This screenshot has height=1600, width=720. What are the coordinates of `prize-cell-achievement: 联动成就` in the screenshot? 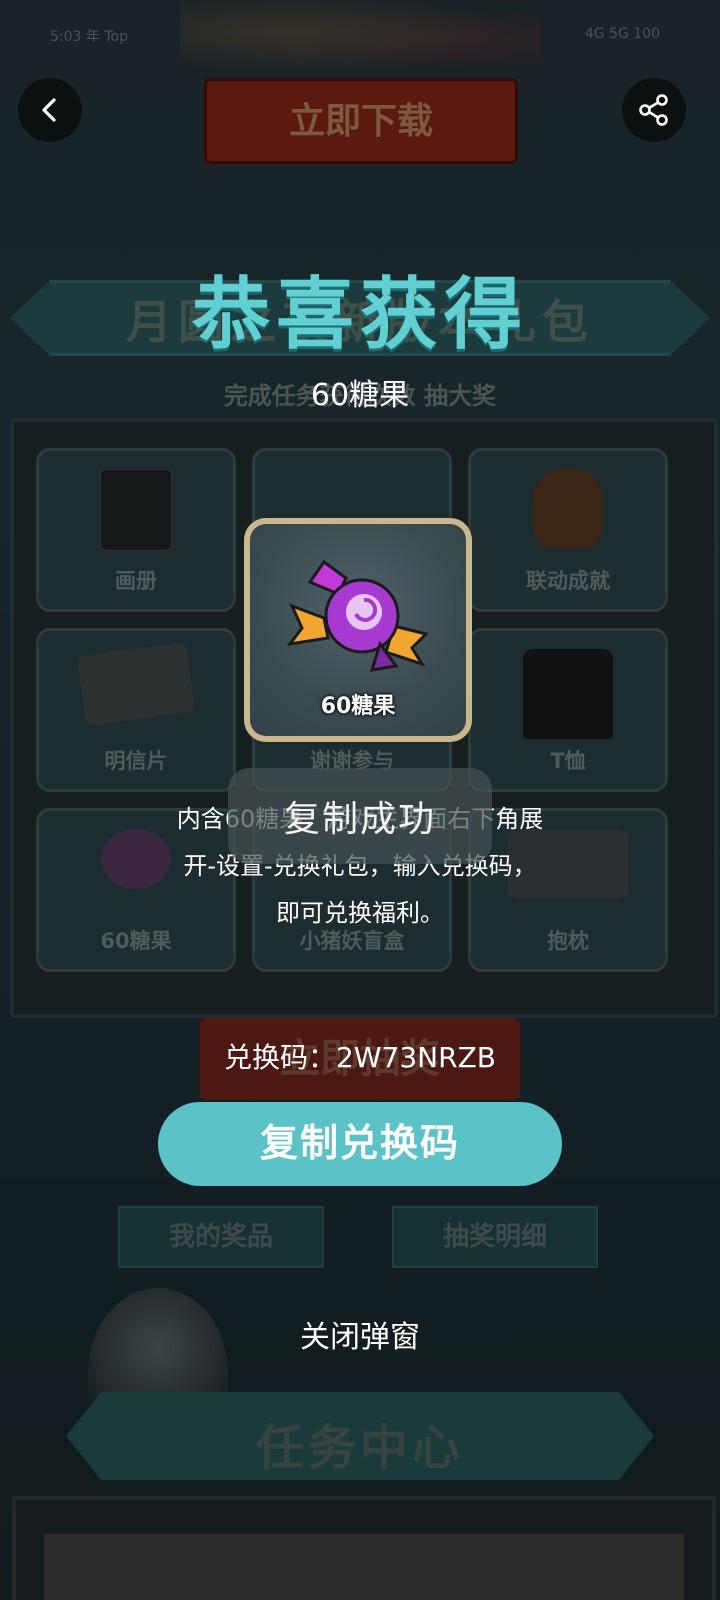 It's located at (568, 530).